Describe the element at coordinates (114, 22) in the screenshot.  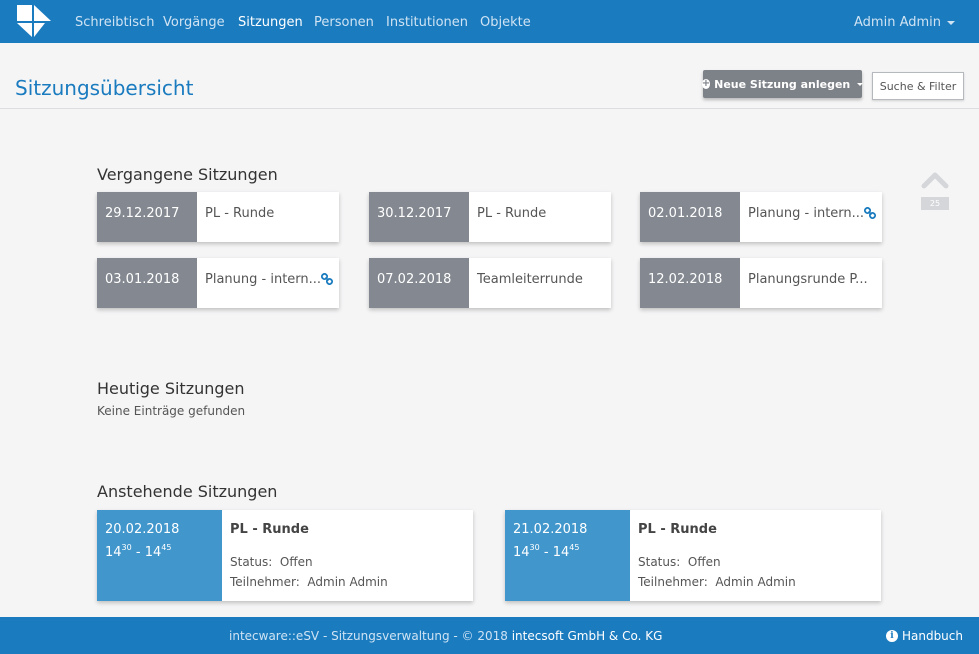
I see `nav-item-schreibtisch: Schreibtisch` at that location.